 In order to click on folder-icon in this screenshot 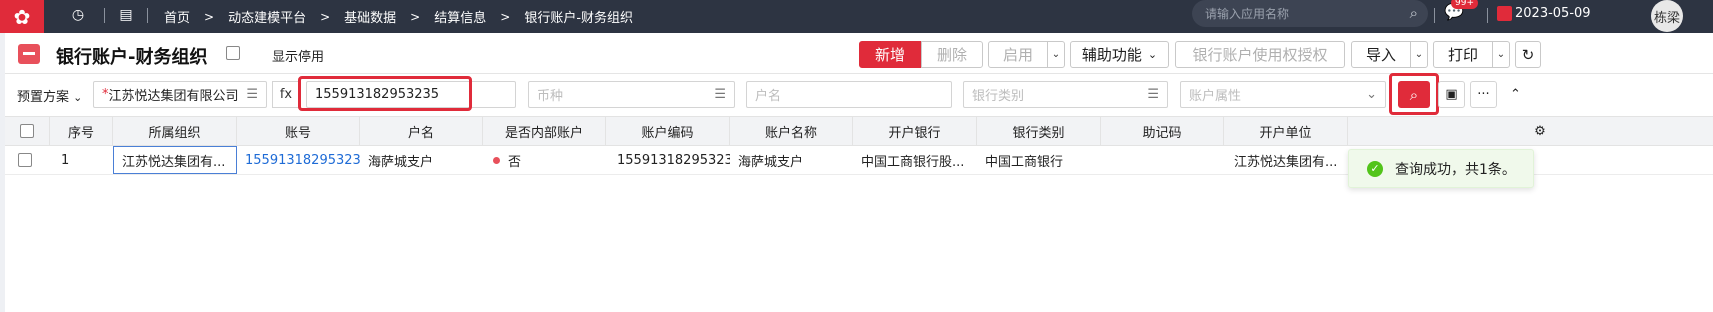, I will do `click(29, 54)`.